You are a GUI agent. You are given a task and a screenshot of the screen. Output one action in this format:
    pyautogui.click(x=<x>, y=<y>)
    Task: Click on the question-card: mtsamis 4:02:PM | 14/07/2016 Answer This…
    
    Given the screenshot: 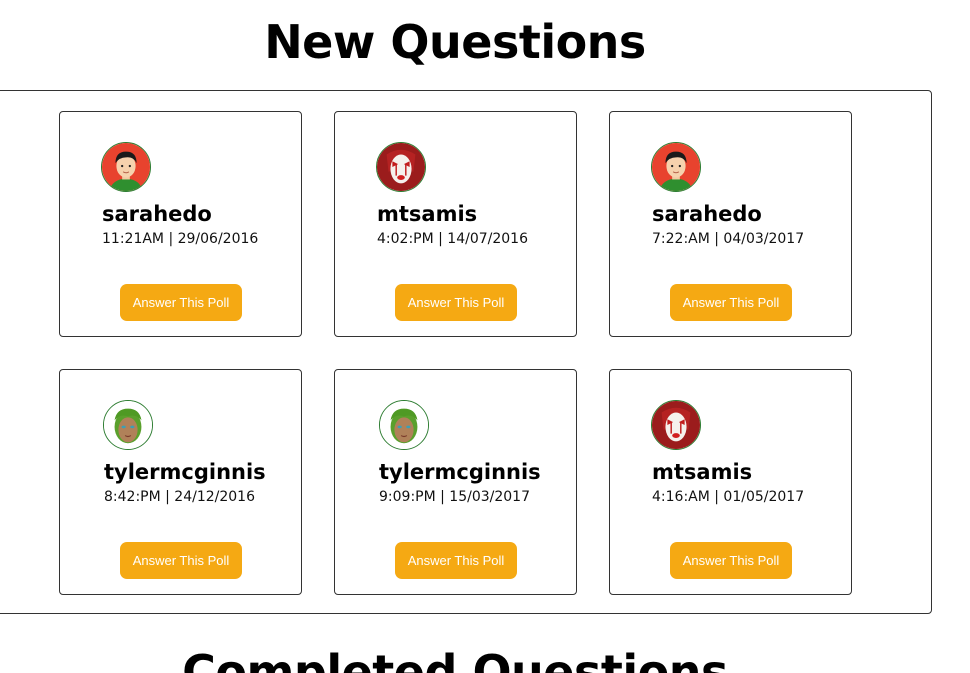 What is the action you would take?
    pyautogui.click(x=455, y=224)
    